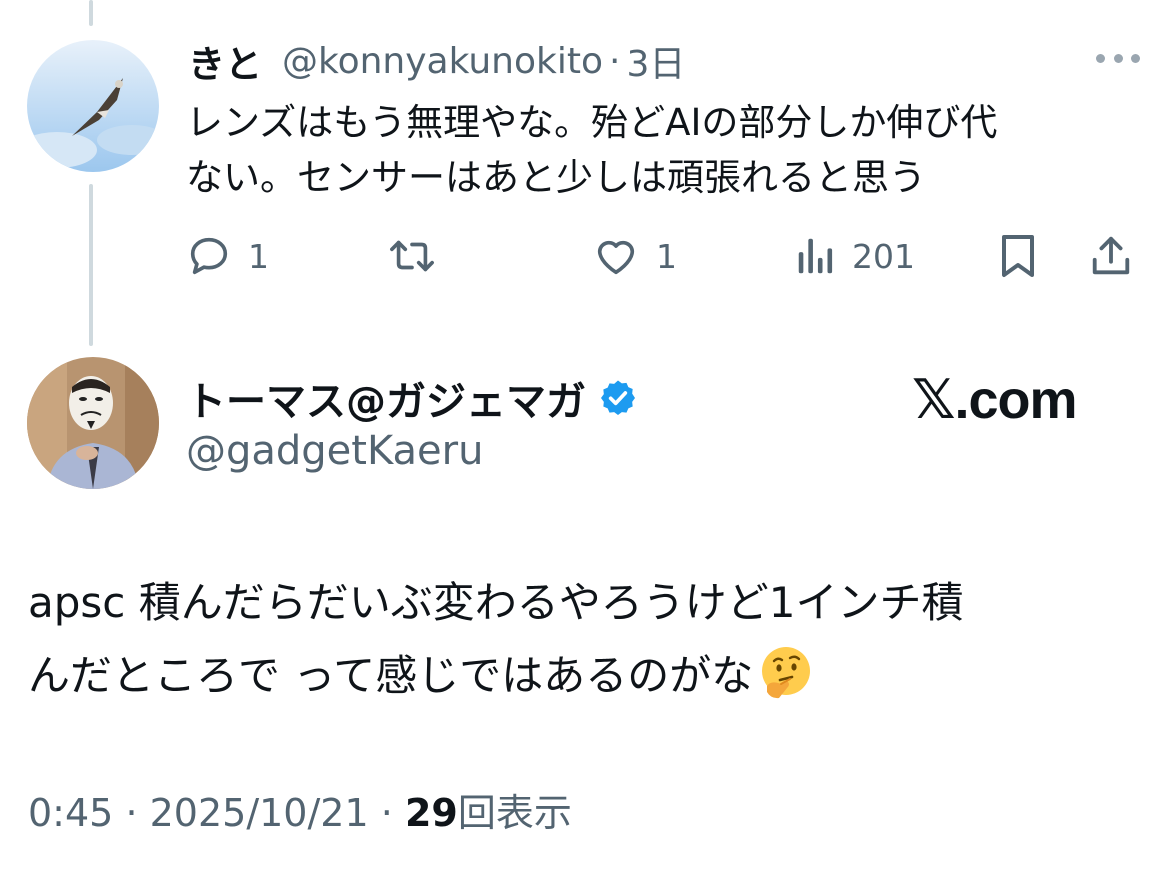  What do you see at coordinates (259, 813) in the screenshot?
I see `post-date: 2025/10/21` at bounding box center [259, 813].